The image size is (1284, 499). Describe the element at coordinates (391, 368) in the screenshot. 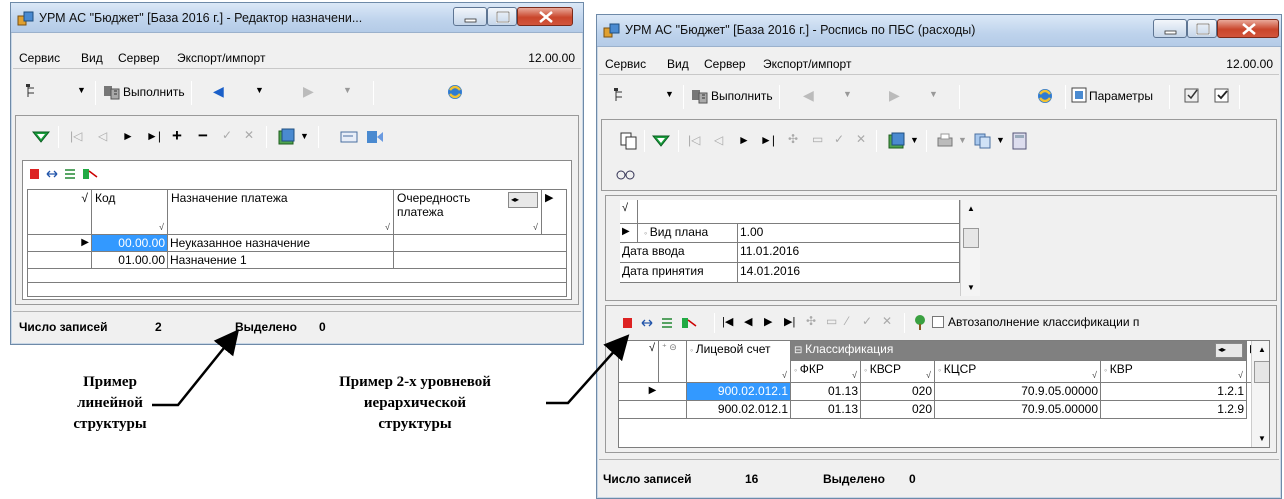

I see `arrow-annotations` at that location.